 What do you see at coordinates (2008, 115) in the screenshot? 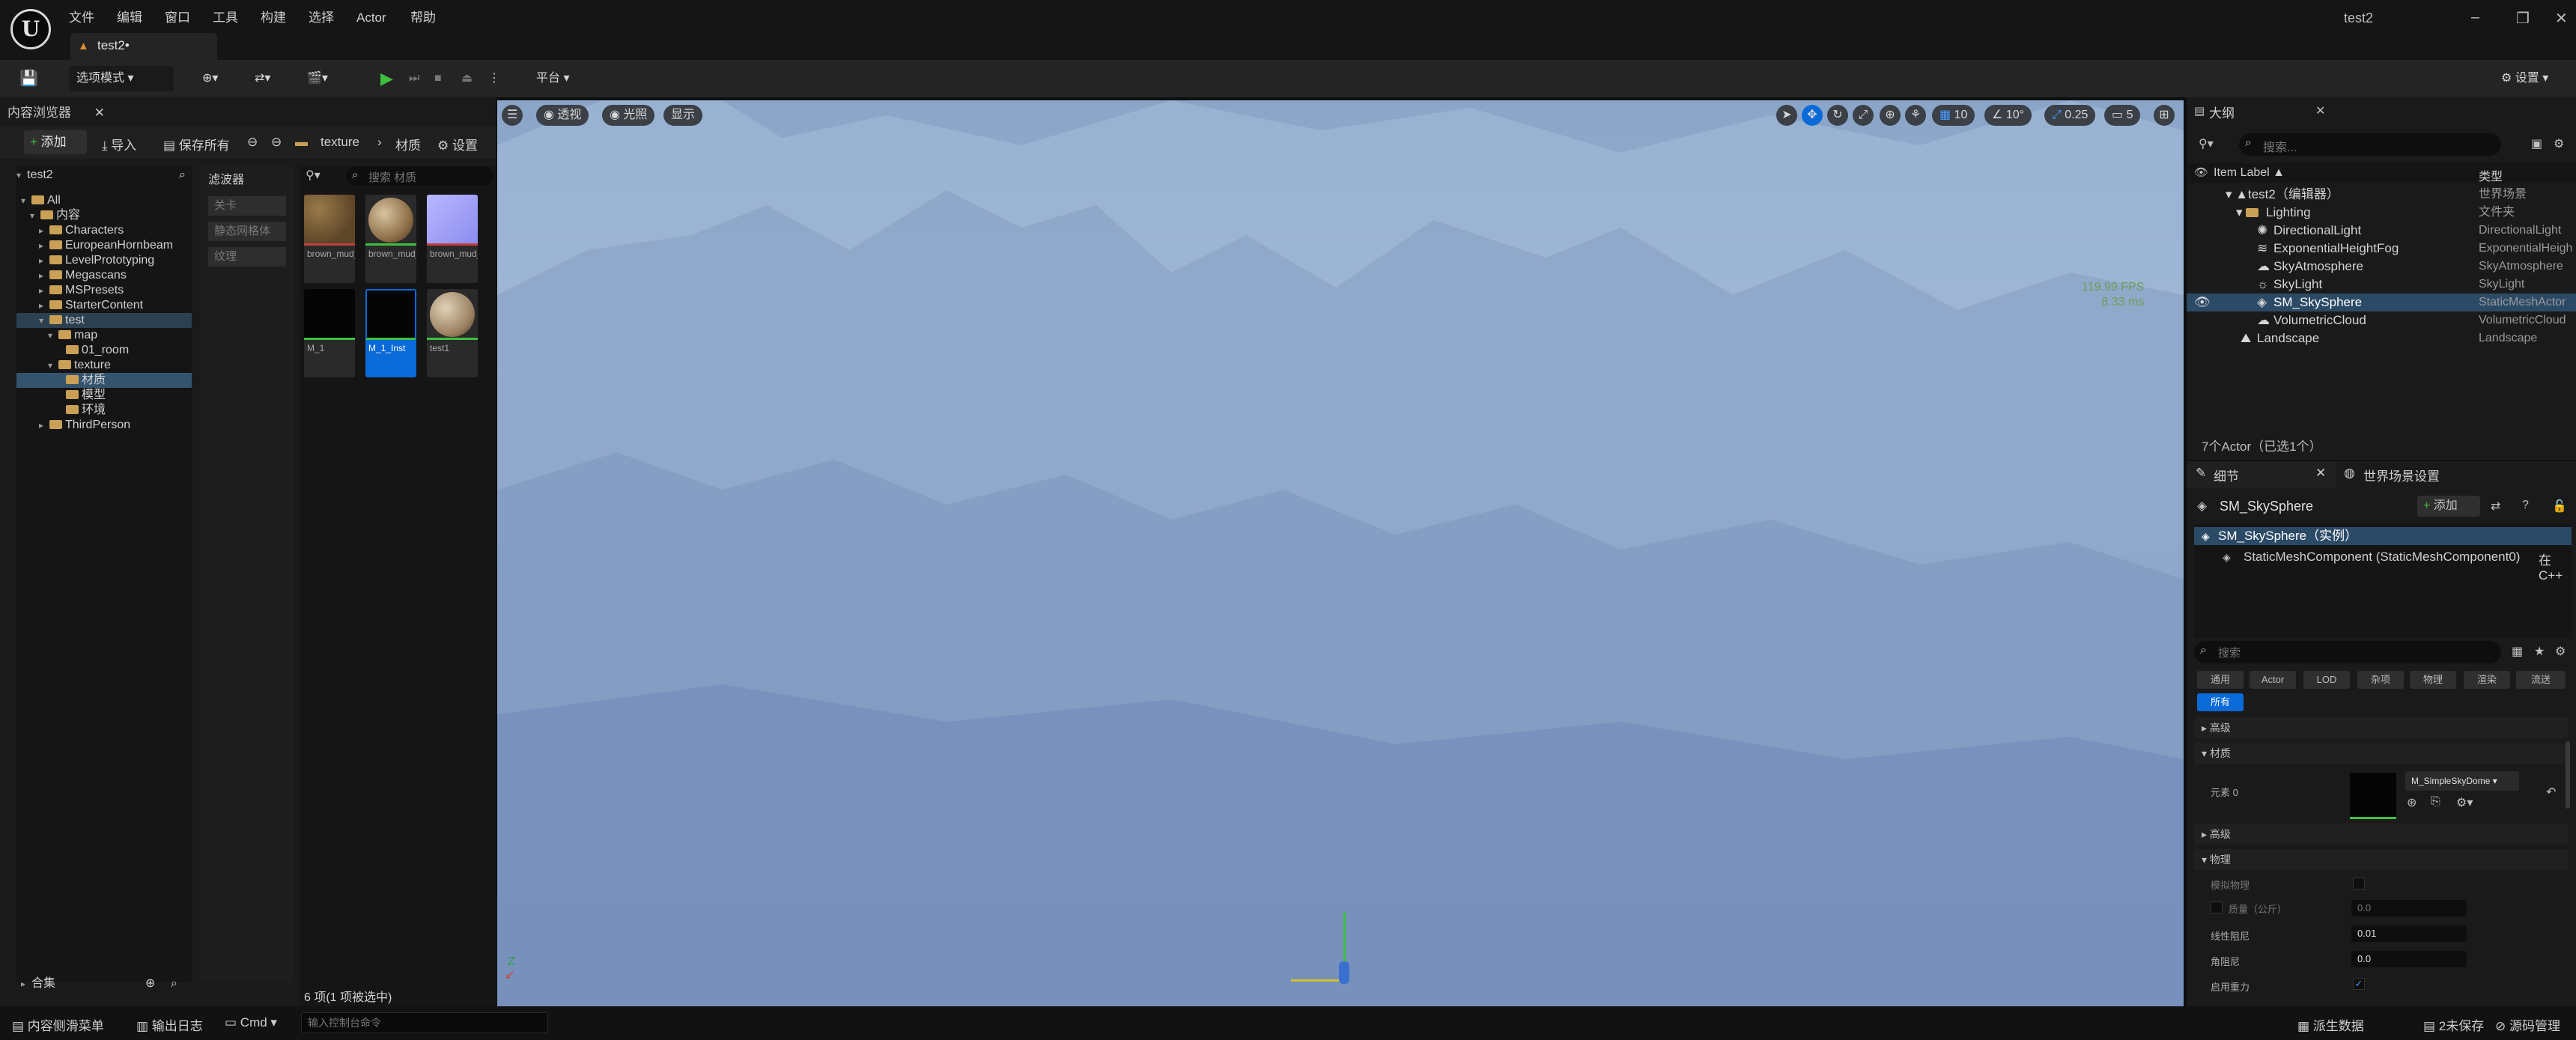
I see `rotation-snap-button: ∠ 10°` at bounding box center [2008, 115].